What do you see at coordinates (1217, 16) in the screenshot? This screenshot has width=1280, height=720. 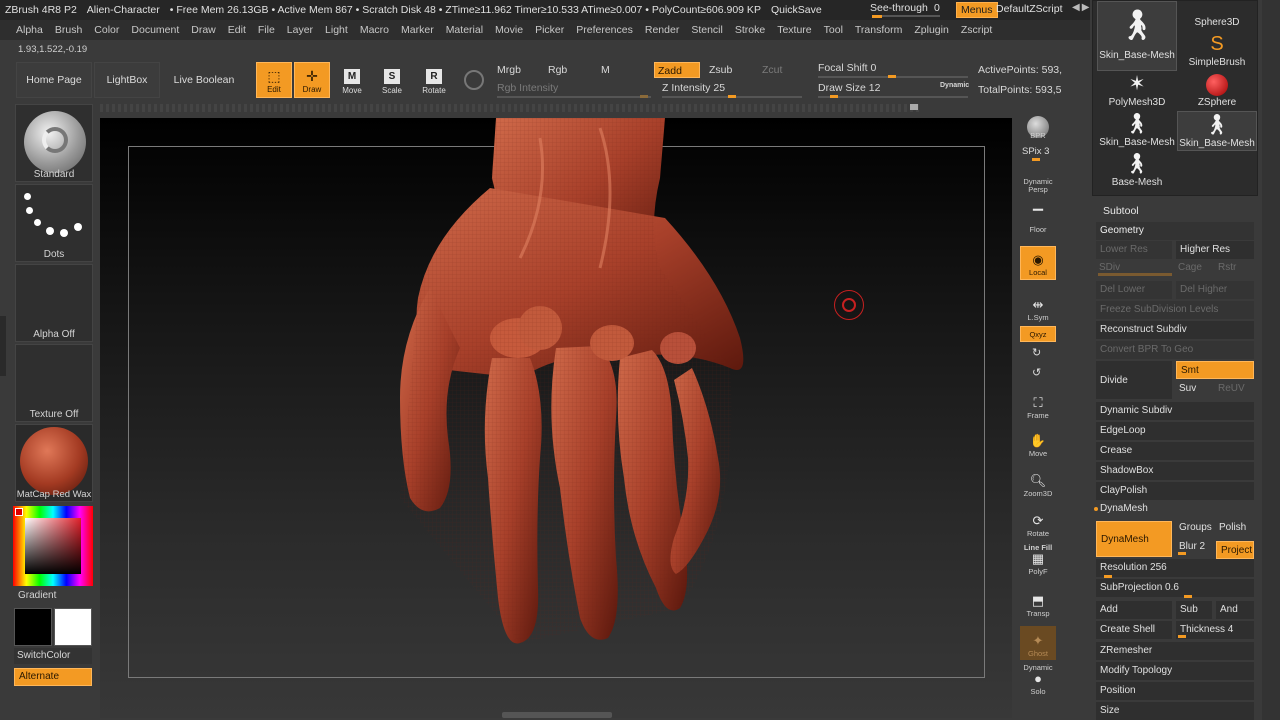 I see `tool-sphere3d: Sphere3D` at bounding box center [1217, 16].